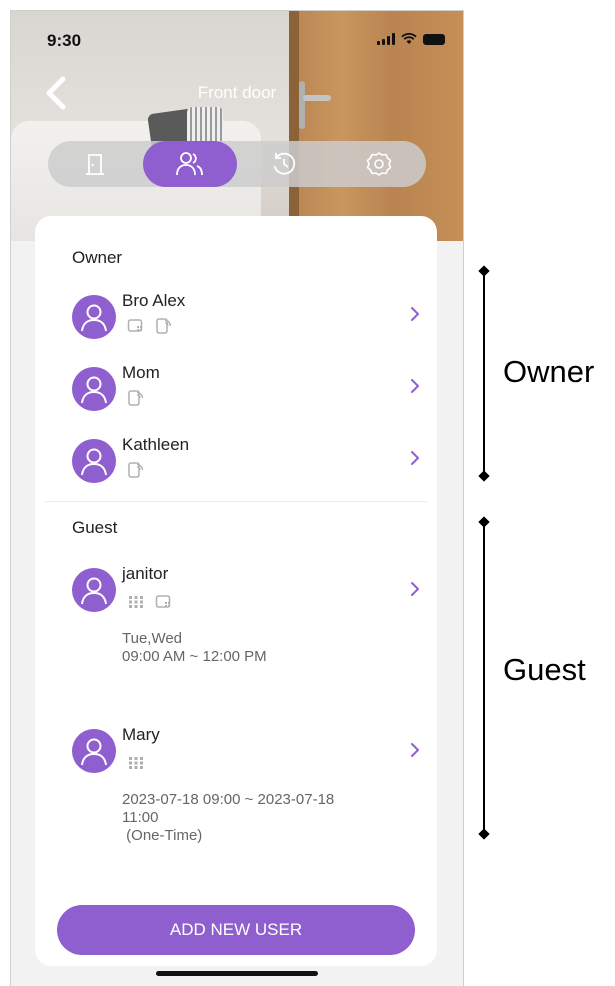  I want to click on tab-door, so click(95, 164).